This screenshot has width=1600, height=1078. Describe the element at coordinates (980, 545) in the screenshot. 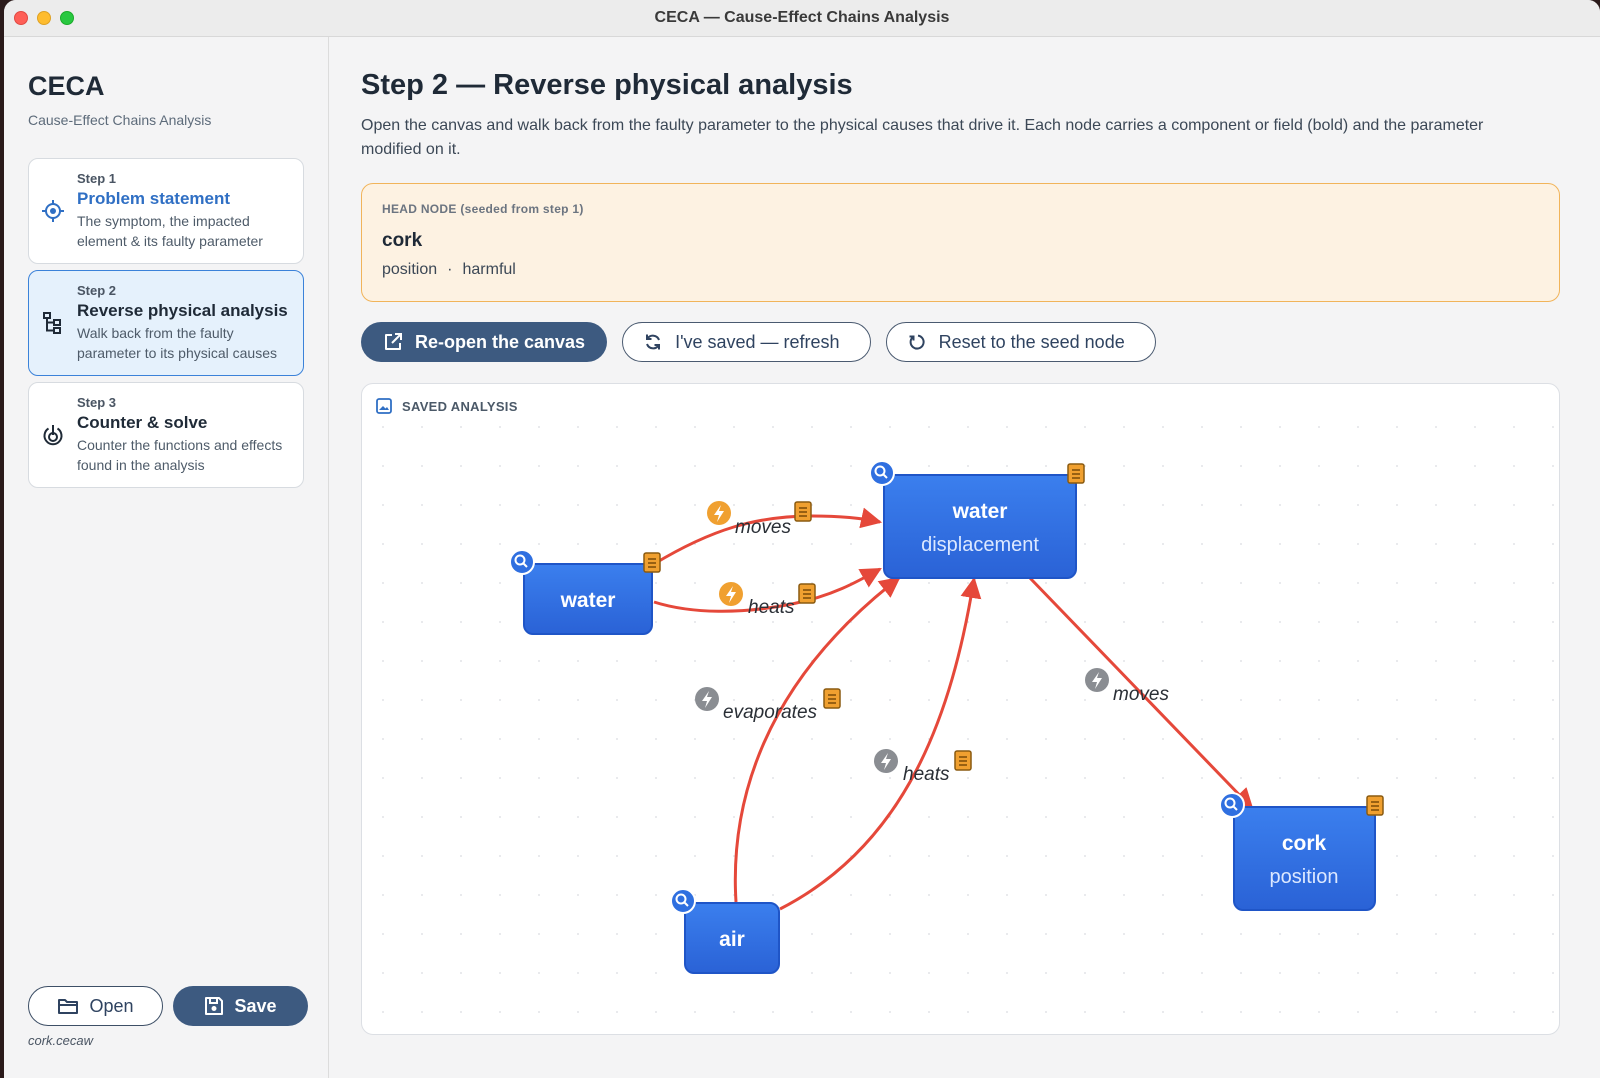

I see `node-parameter: displacement` at that location.